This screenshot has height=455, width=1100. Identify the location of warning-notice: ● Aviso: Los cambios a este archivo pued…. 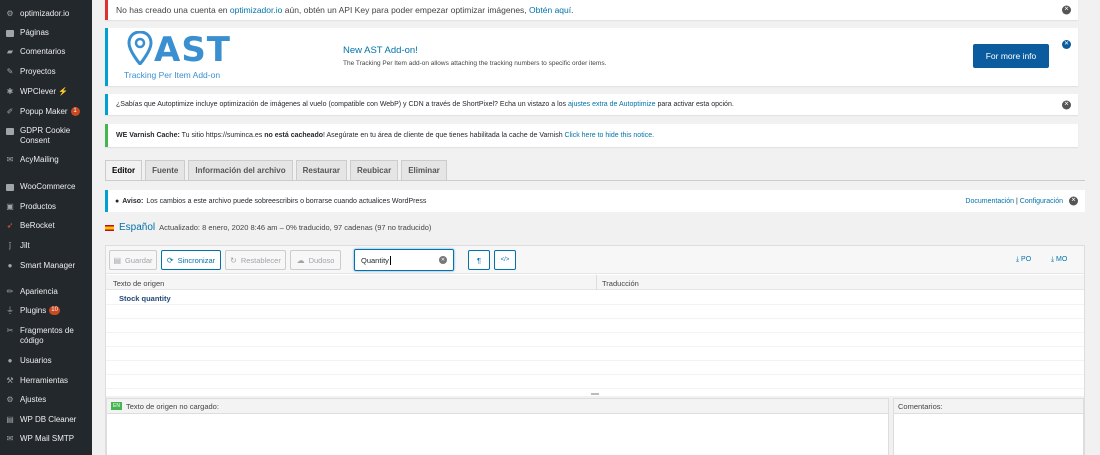
(595, 201).